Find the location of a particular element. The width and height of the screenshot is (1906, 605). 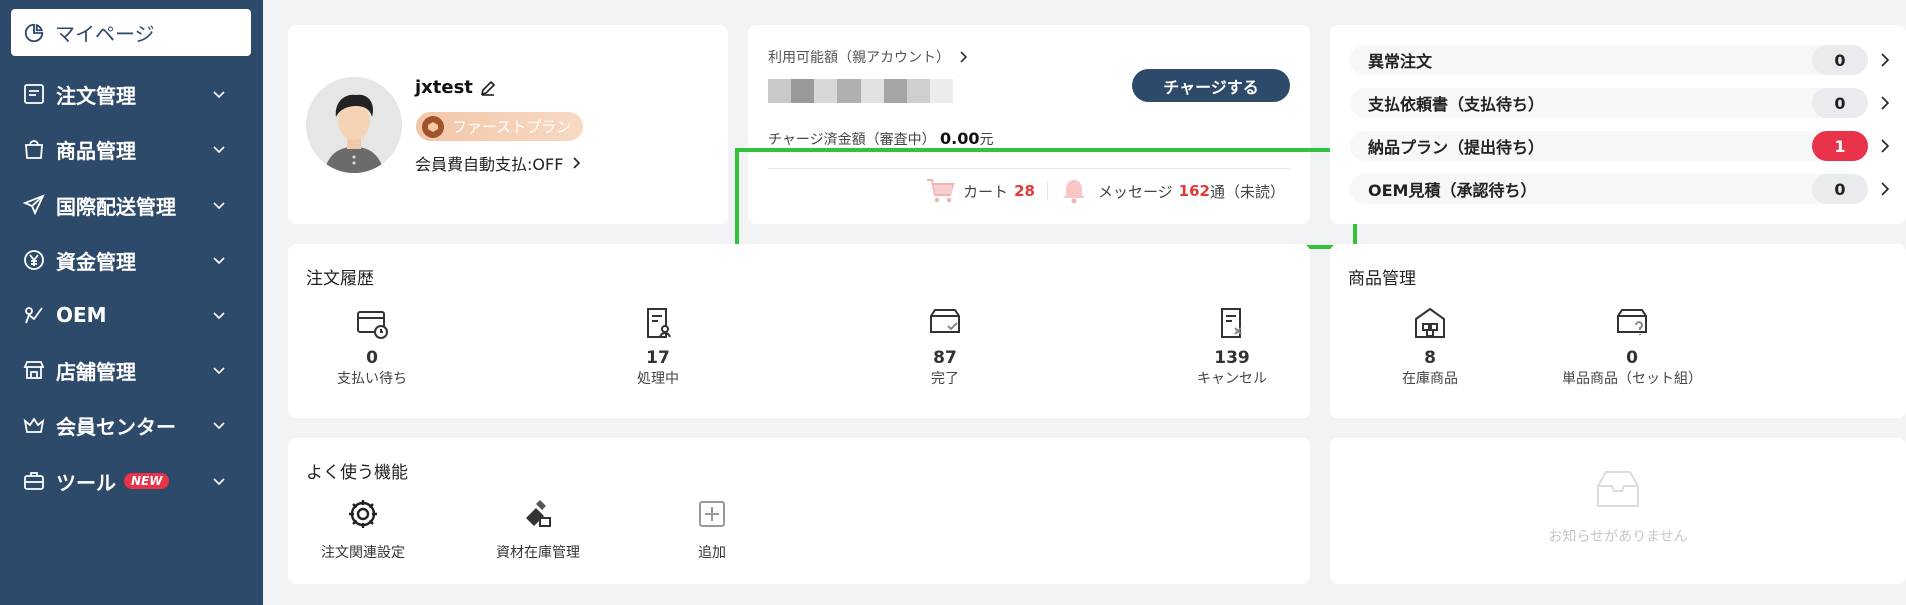

stat-number: 8 is located at coordinates (1430, 358).